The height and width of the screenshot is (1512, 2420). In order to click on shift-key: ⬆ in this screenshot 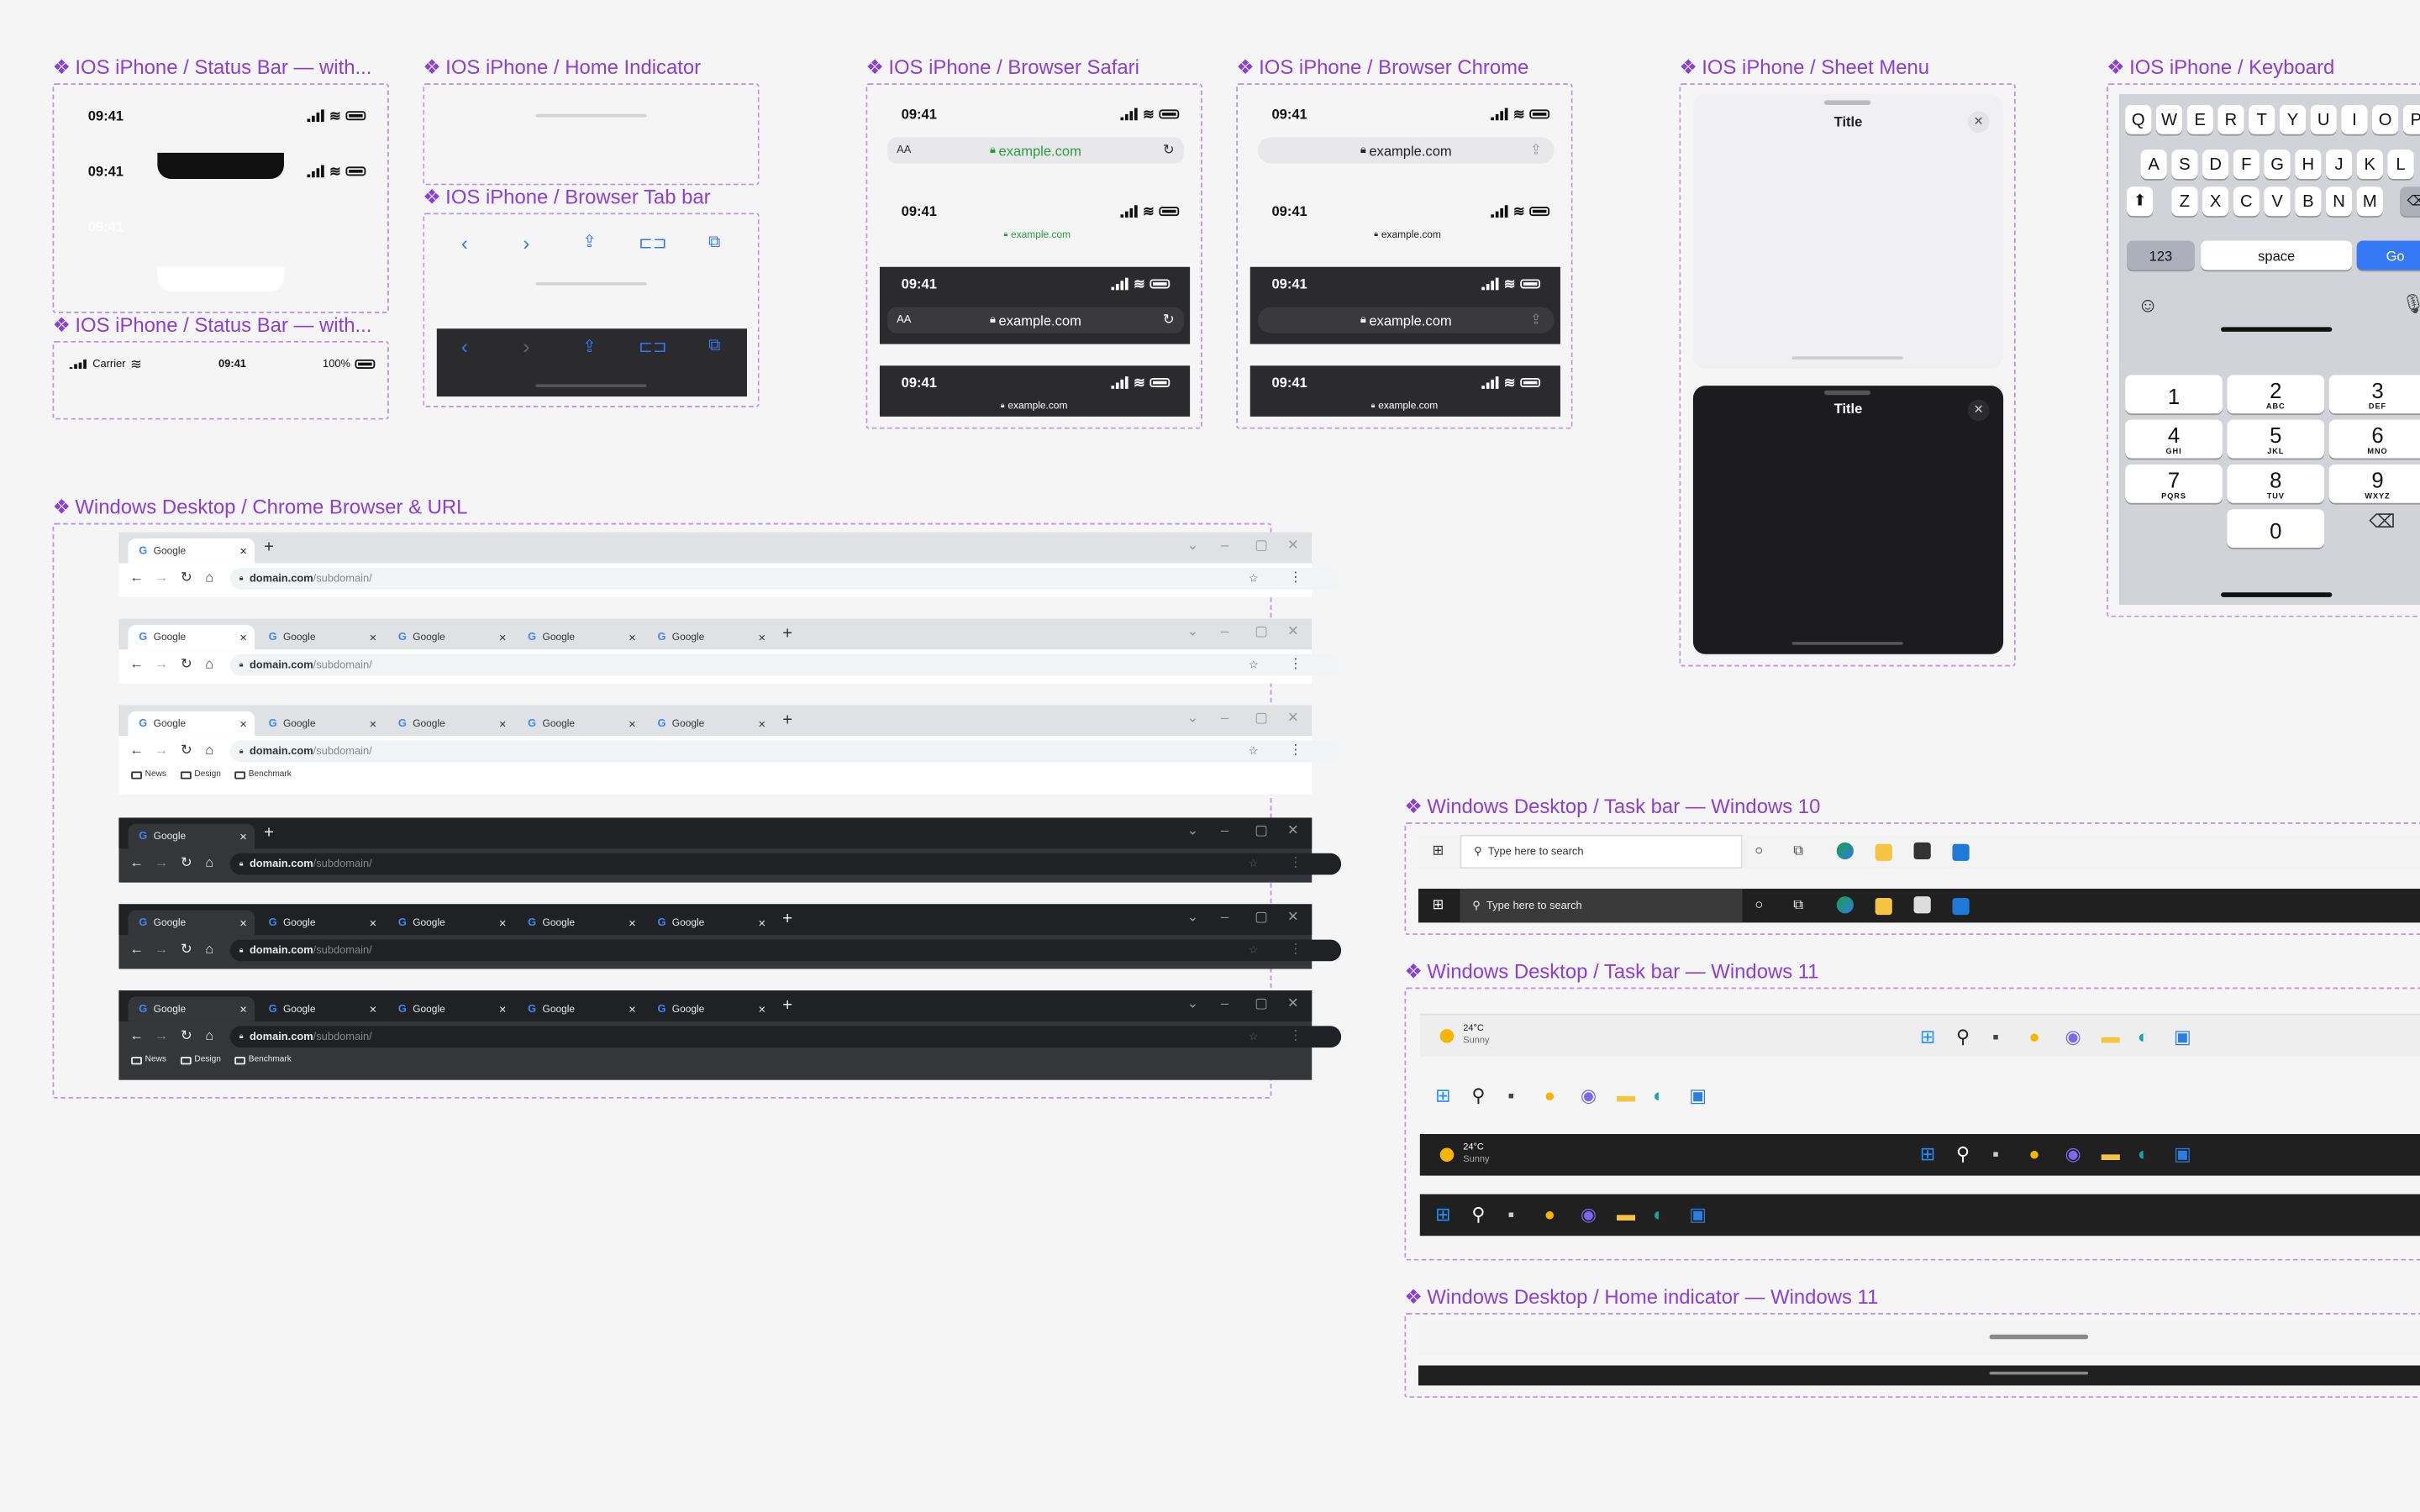, I will do `click(2141, 201)`.